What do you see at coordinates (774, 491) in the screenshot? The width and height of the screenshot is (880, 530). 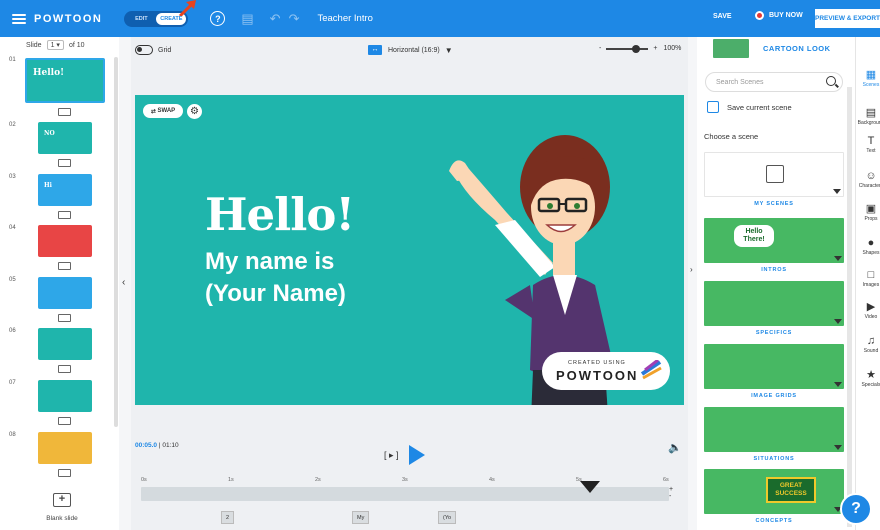 I see `category-preview: GREAT SUCCESS` at bounding box center [774, 491].